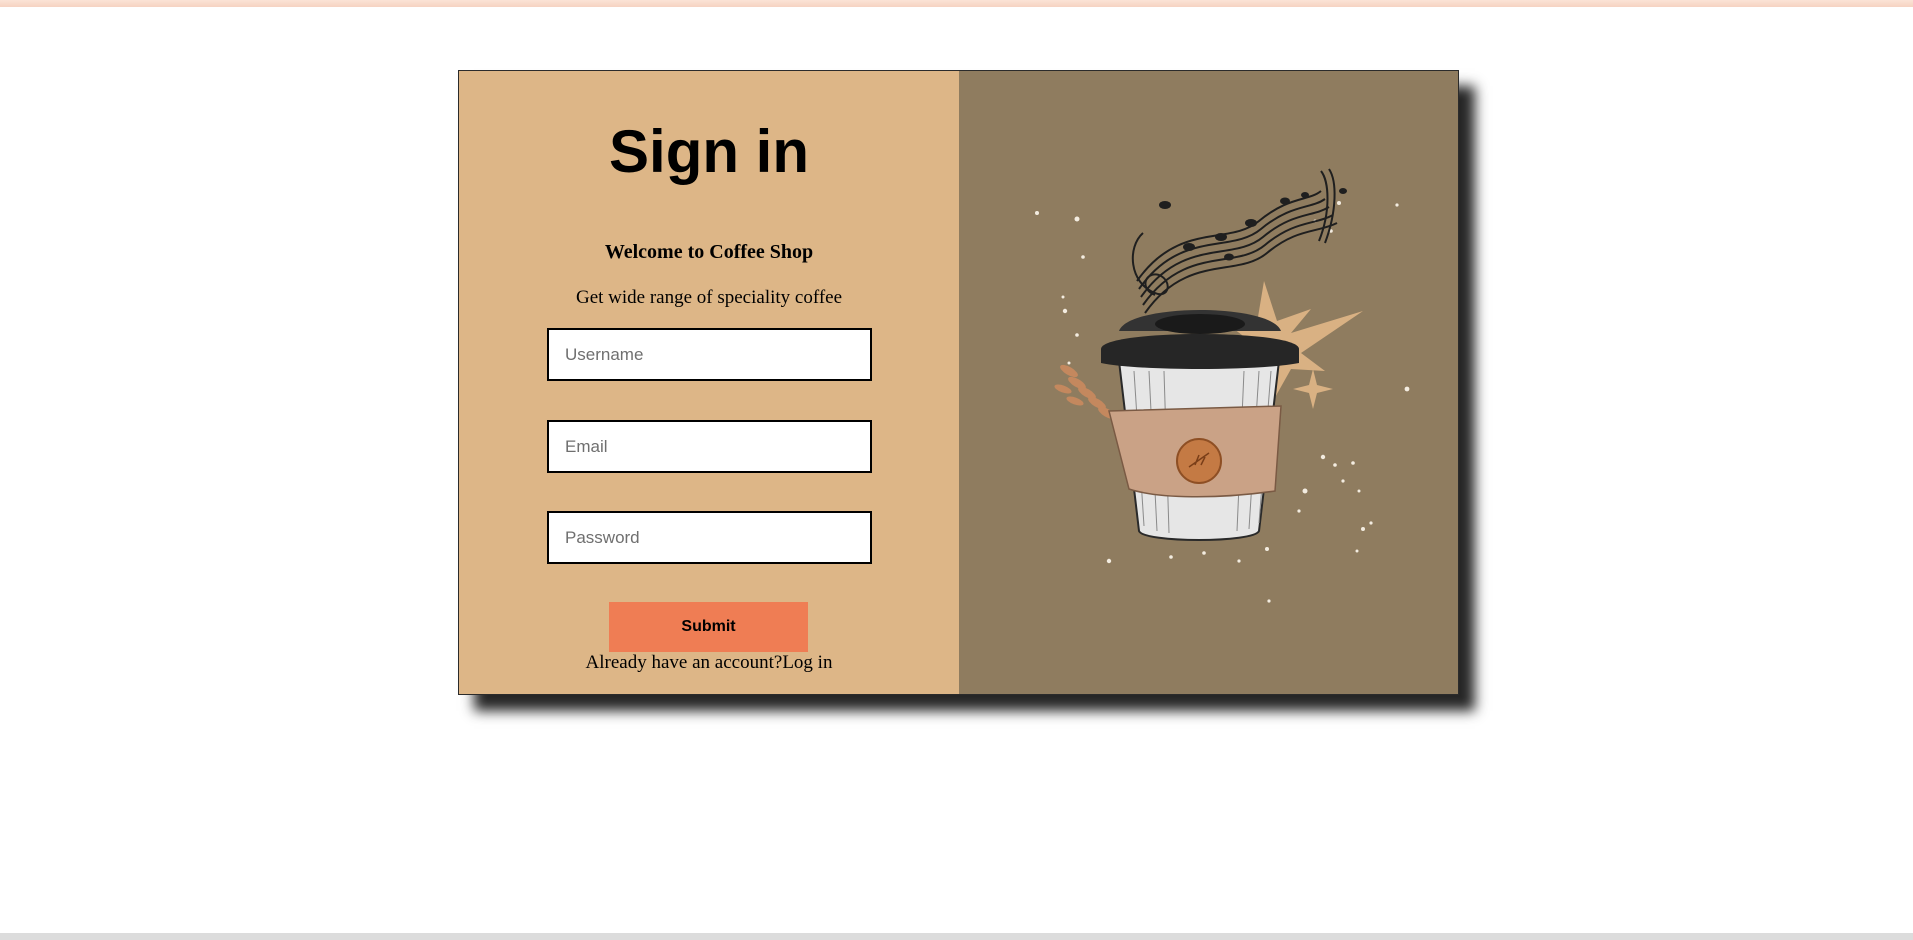 The width and height of the screenshot is (1913, 940). What do you see at coordinates (1199, 461) in the screenshot?
I see `wax-seal` at bounding box center [1199, 461].